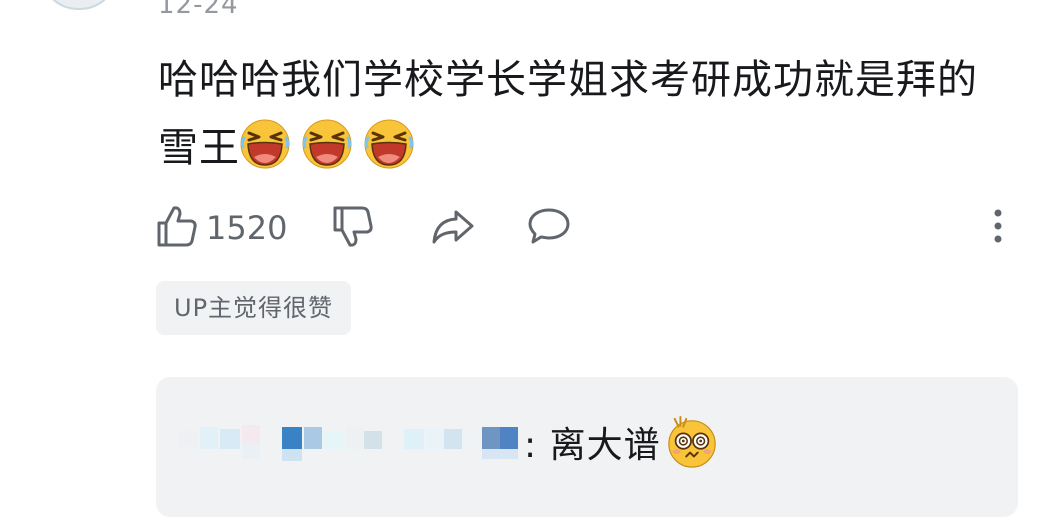 Image resolution: width=1041 pixels, height=517 pixels. What do you see at coordinates (586, 228) in the screenshot?
I see `comment-actions: 1520` at bounding box center [586, 228].